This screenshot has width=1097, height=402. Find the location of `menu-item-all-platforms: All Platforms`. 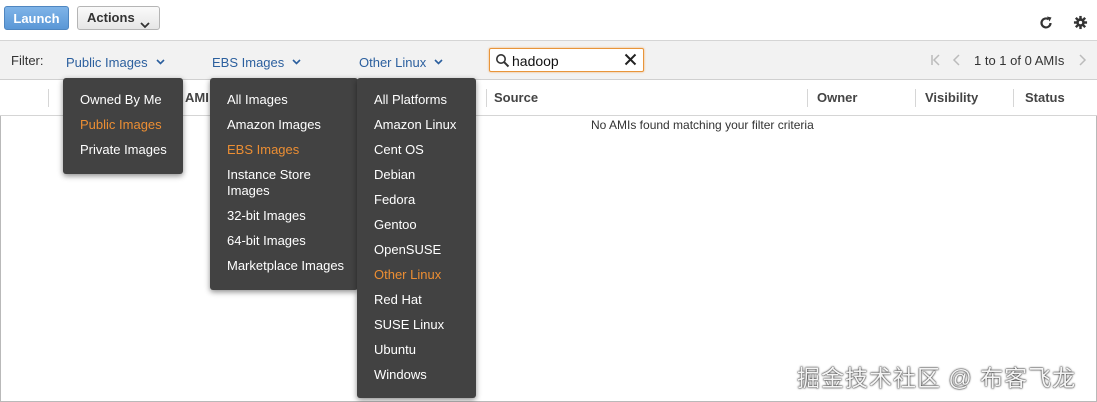

menu-item-all-platforms: All Platforms is located at coordinates (410, 100).